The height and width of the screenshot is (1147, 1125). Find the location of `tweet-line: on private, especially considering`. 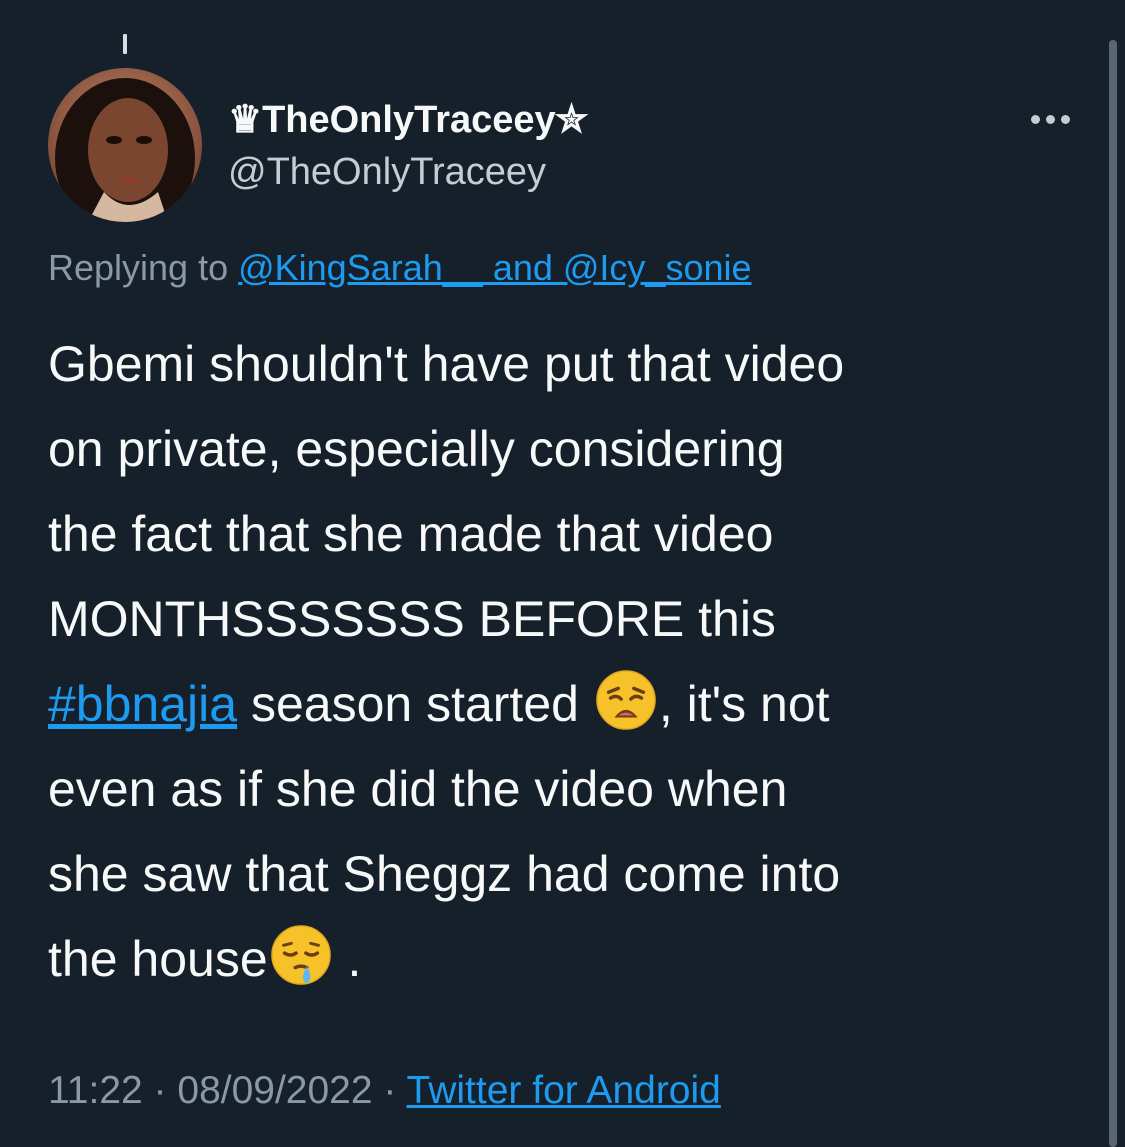

tweet-line: on private, especially considering is located at coordinates (416, 449).